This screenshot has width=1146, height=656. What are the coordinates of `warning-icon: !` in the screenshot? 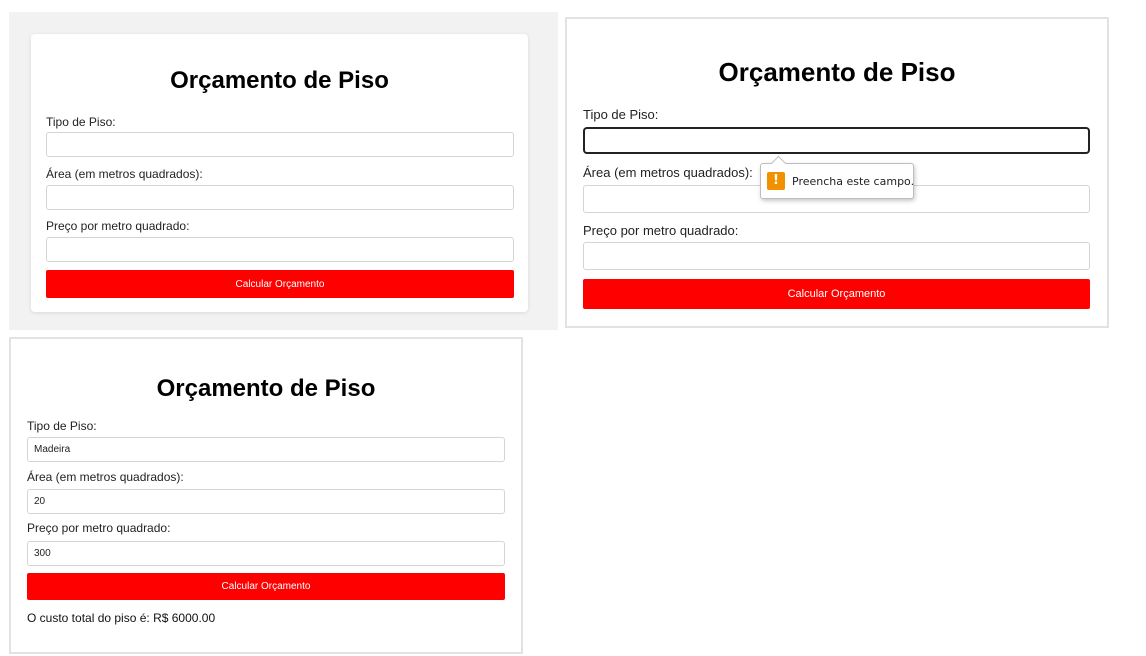 It's located at (776, 181).